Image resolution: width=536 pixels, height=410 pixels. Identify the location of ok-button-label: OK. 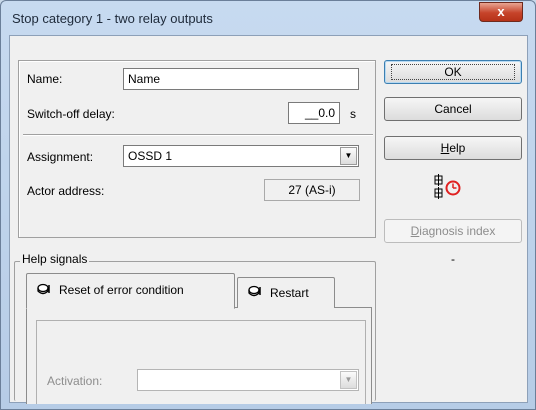
(453, 72).